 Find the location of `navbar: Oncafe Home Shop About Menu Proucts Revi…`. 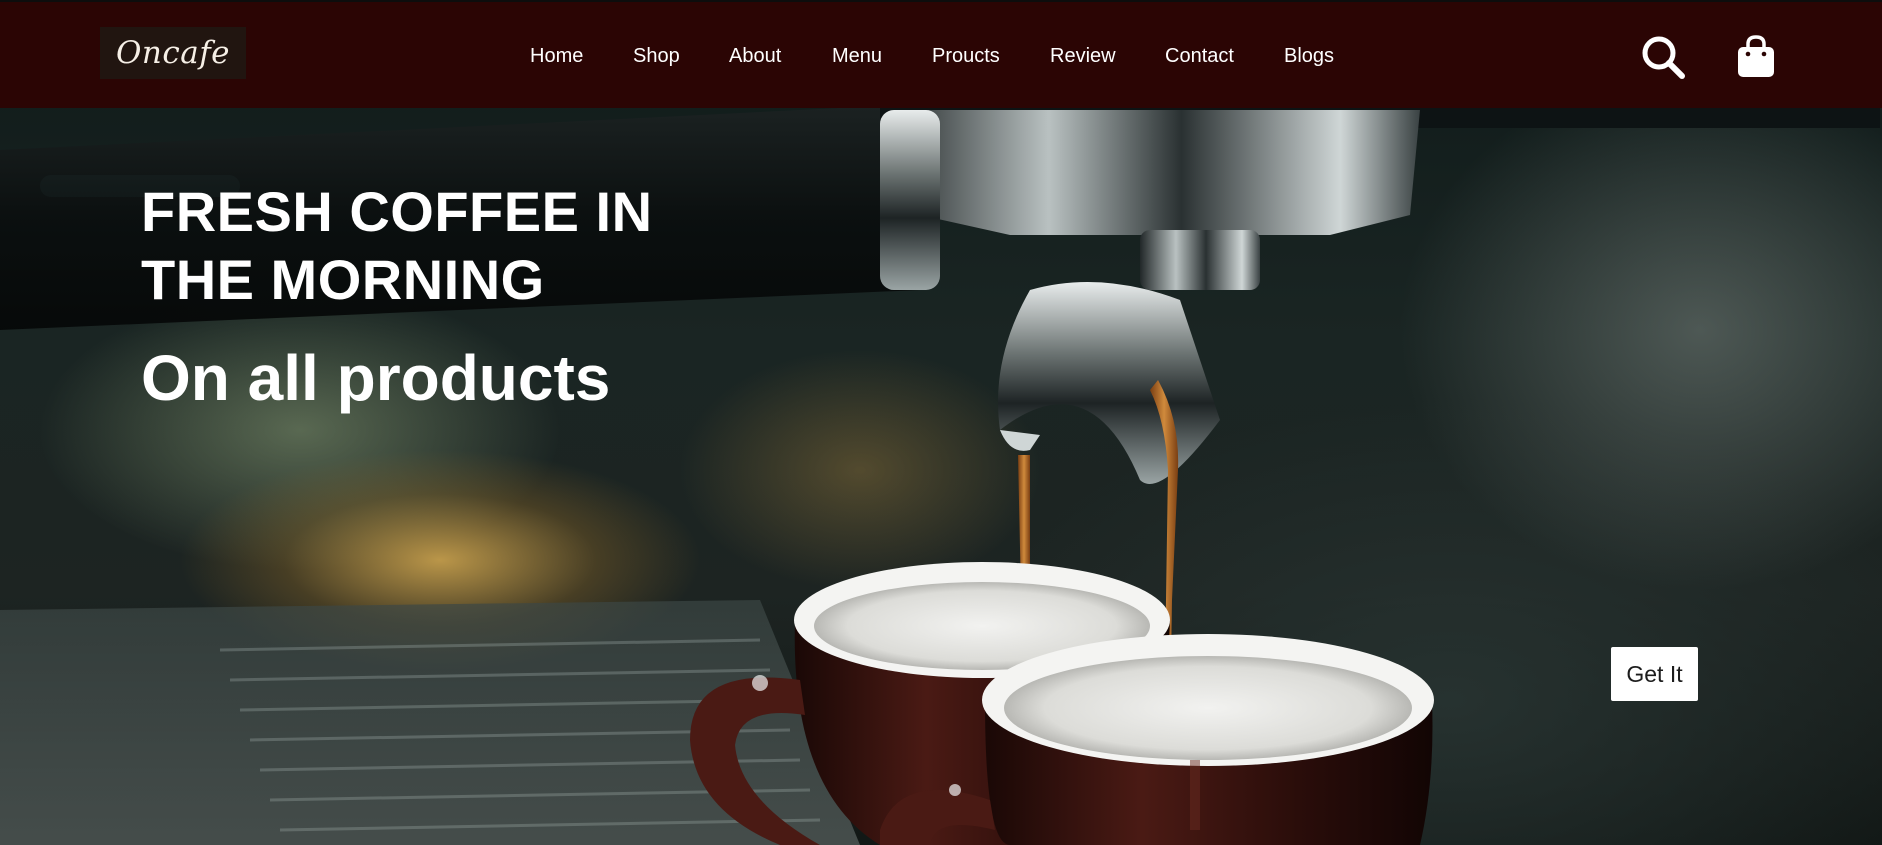

navbar: Oncafe Home Shop About Menu Proucts Revi… is located at coordinates (941, 55).